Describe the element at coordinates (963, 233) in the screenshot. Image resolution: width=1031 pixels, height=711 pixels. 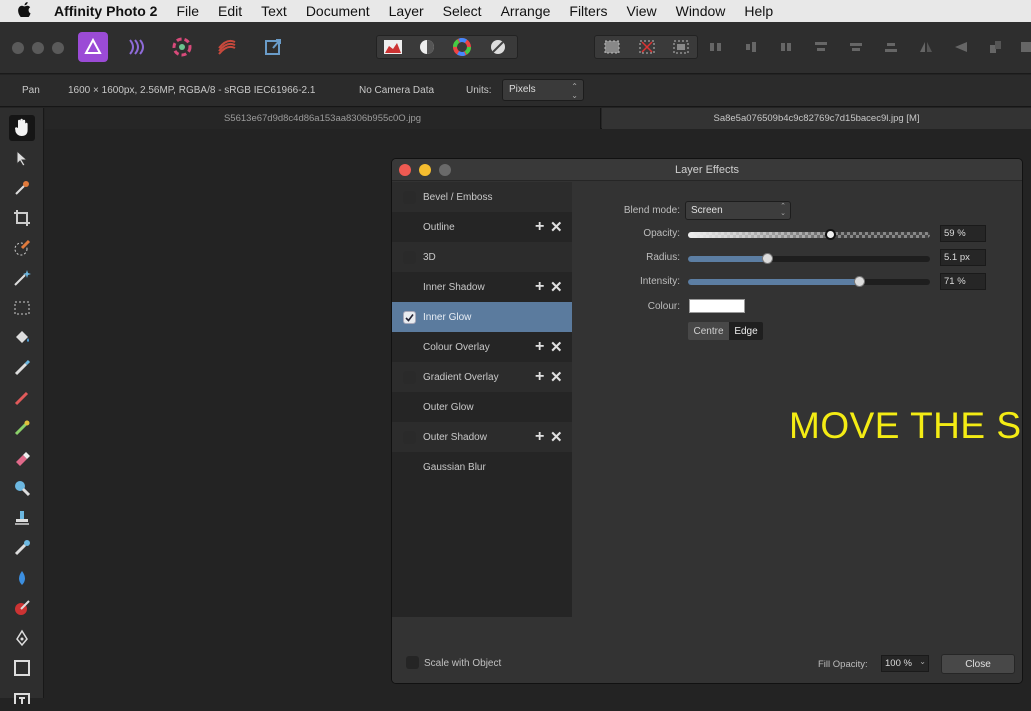
I see `opacity-value-field: 59 %` at that location.